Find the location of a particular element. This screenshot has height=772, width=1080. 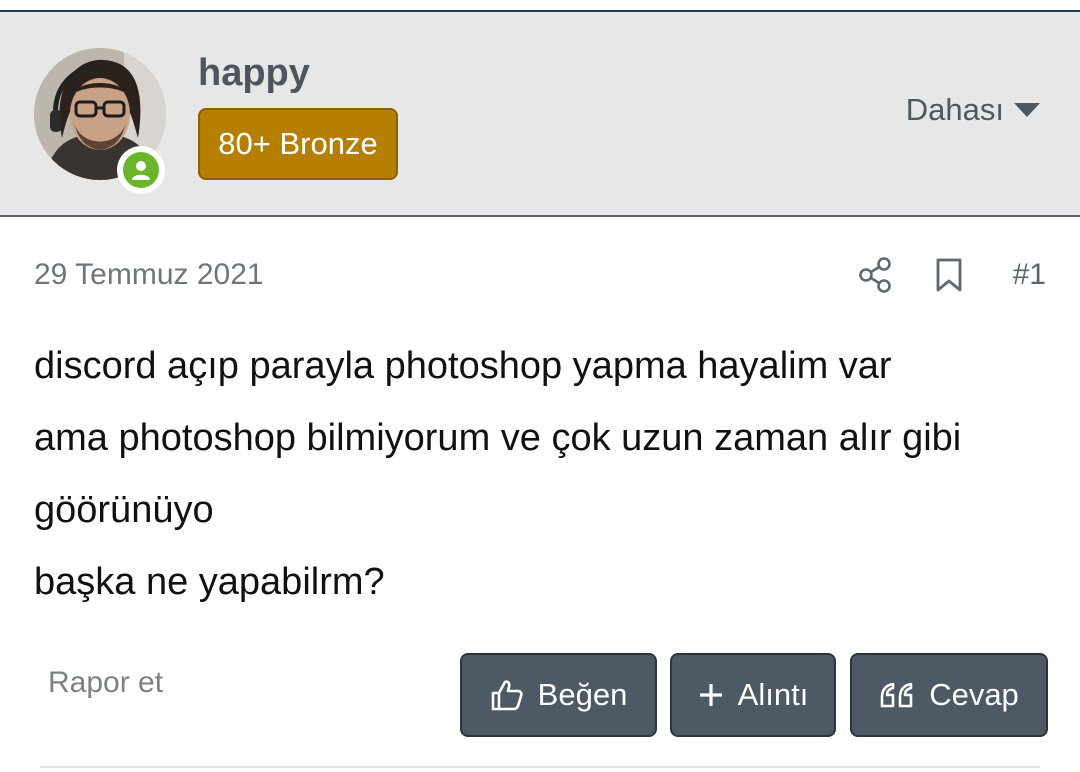

share-icon is located at coordinates (875, 275).